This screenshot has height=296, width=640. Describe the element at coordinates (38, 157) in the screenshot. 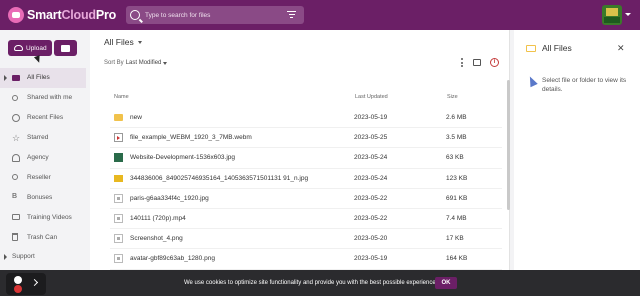

I see `sidebar-item-label: Agency` at that location.